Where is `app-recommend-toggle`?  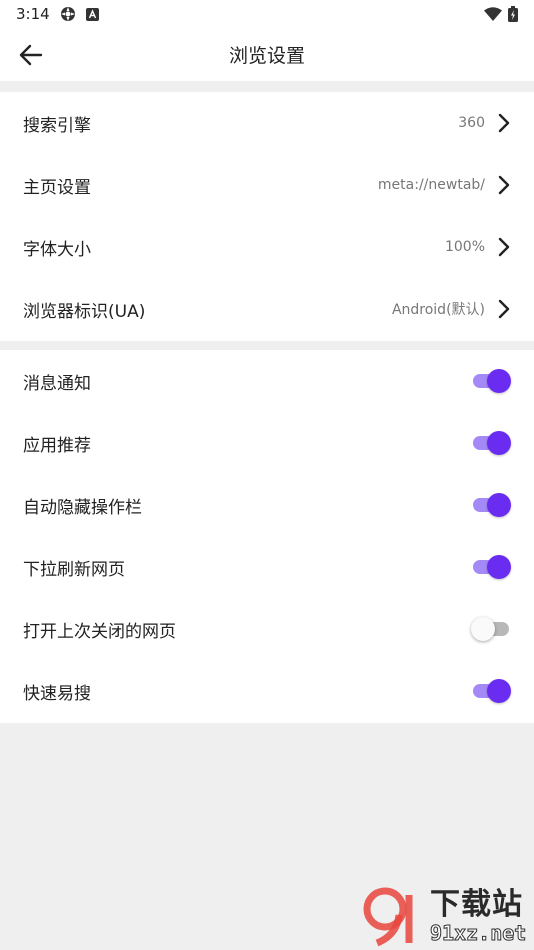 app-recommend-toggle is located at coordinates (491, 443).